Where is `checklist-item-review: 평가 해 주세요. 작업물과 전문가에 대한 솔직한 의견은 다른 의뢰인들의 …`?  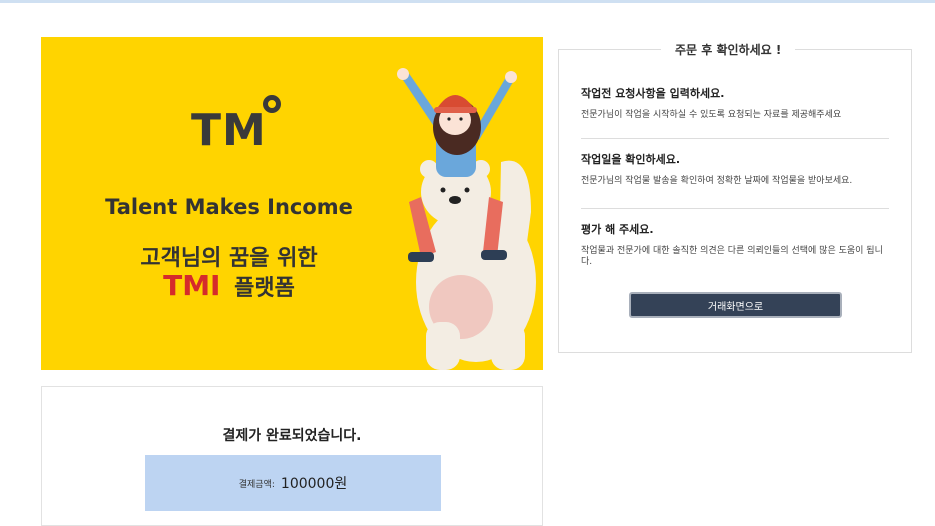 checklist-item-review: 평가 해 주세요. 작업물과 전문가에 대한 솔직한 의견은 다른 의뢰인들의 … is located at coordinates (736, 244).